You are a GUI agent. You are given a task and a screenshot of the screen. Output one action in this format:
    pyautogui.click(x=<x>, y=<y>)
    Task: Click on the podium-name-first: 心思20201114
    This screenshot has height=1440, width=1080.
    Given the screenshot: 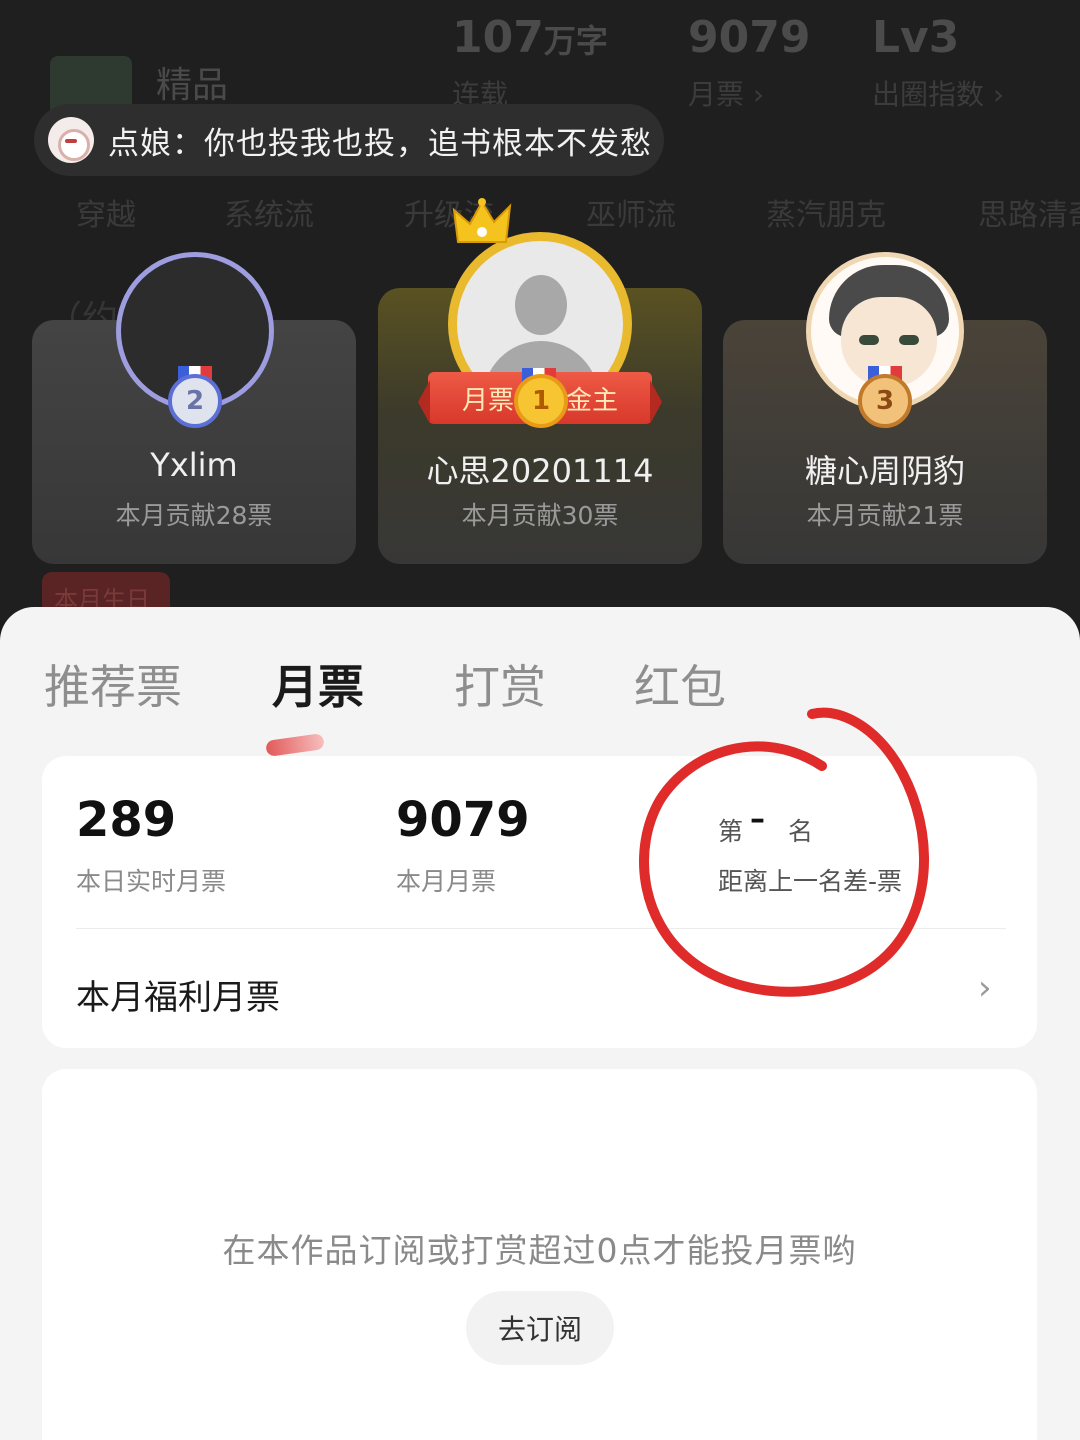 What is the action you would take?
    pyautogui.click(x=540, y=471)
    